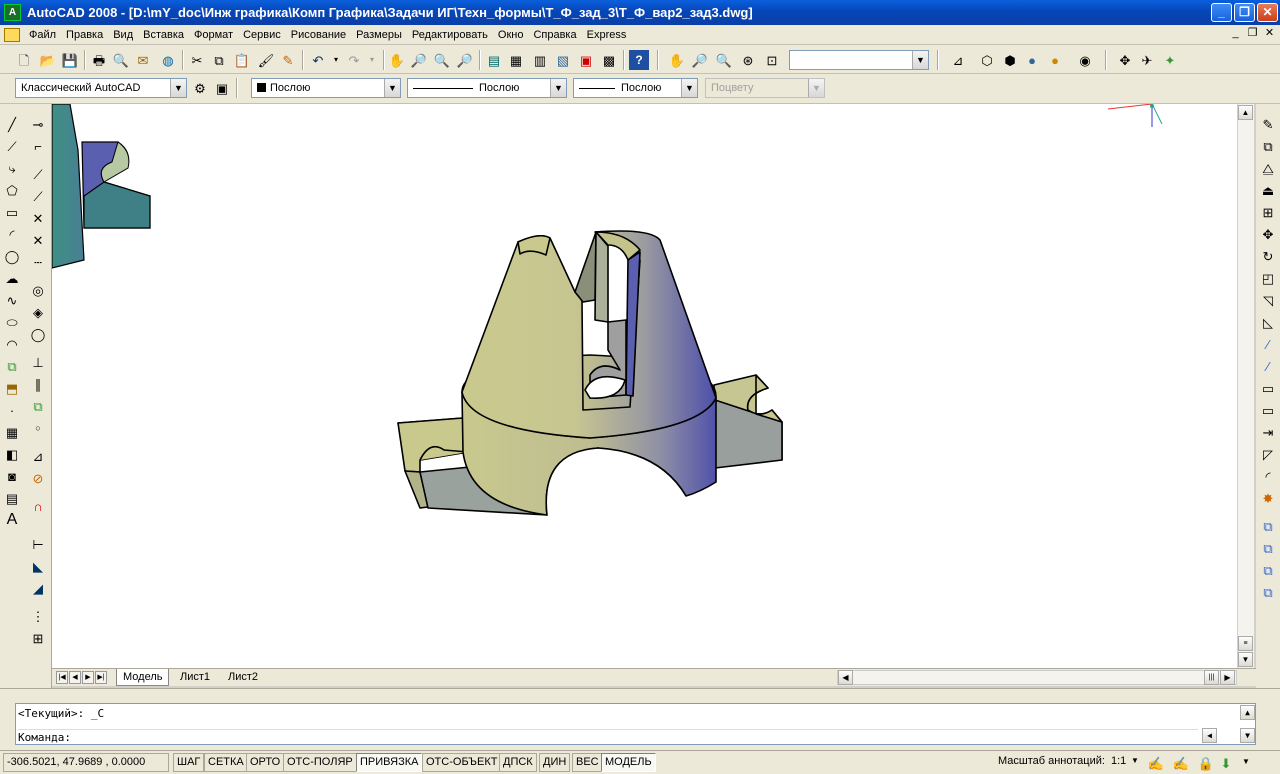 This screenshot has height=774, width=1280. Describe the element at coordinates (1037, 677) in the screenshot. I see `horizontal-scrollbar: ◀ ||| ▶` at that location.